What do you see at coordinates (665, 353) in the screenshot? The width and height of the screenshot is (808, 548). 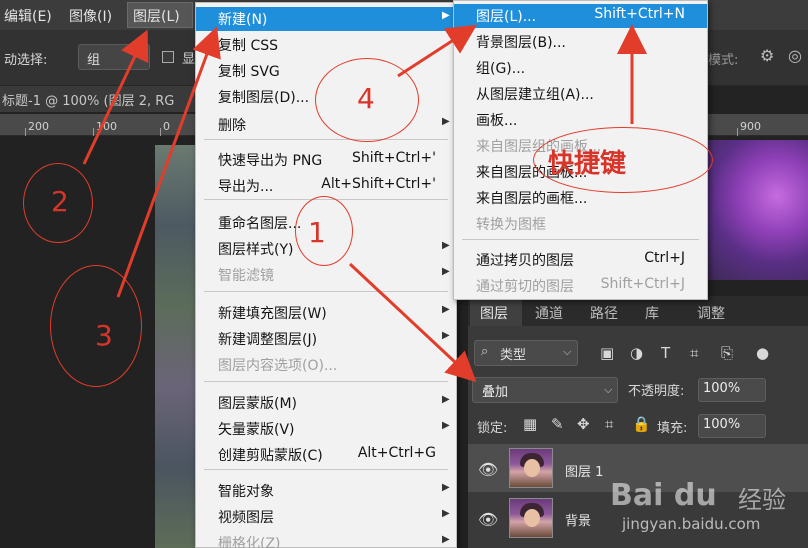 I see `type-filter-icon: T` at bounding box center [665, 353].